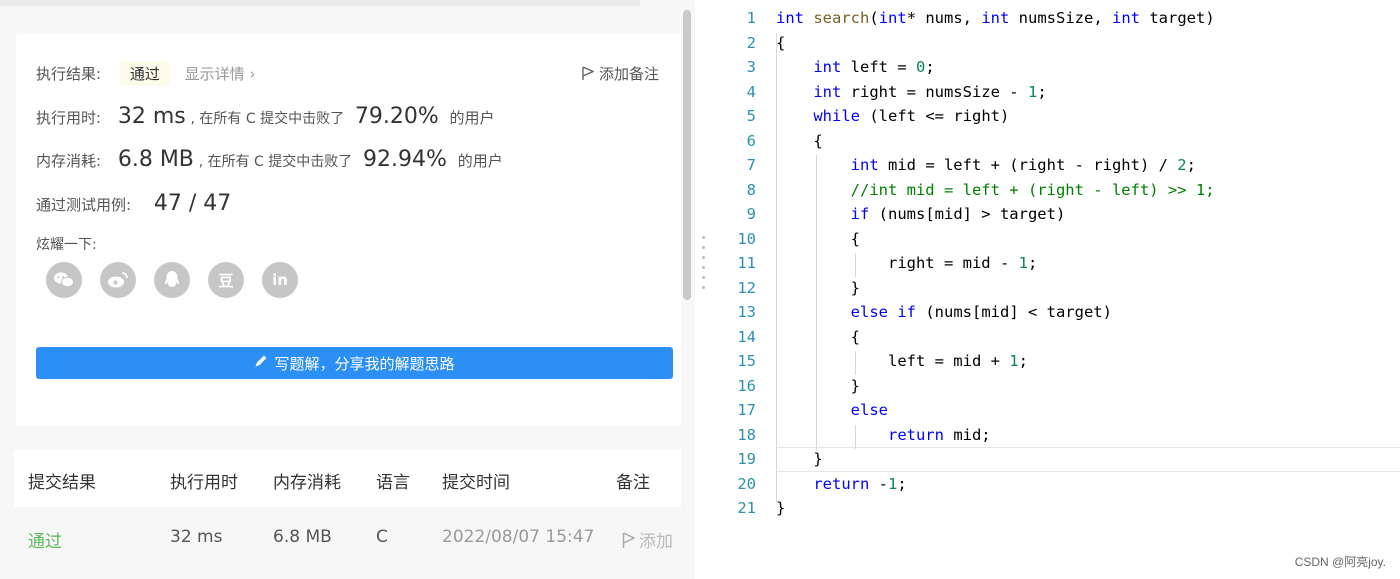 The width and height of the screenshot is (1400, 579). I want to click on result-status-badge: 通过, so click(144, 73).